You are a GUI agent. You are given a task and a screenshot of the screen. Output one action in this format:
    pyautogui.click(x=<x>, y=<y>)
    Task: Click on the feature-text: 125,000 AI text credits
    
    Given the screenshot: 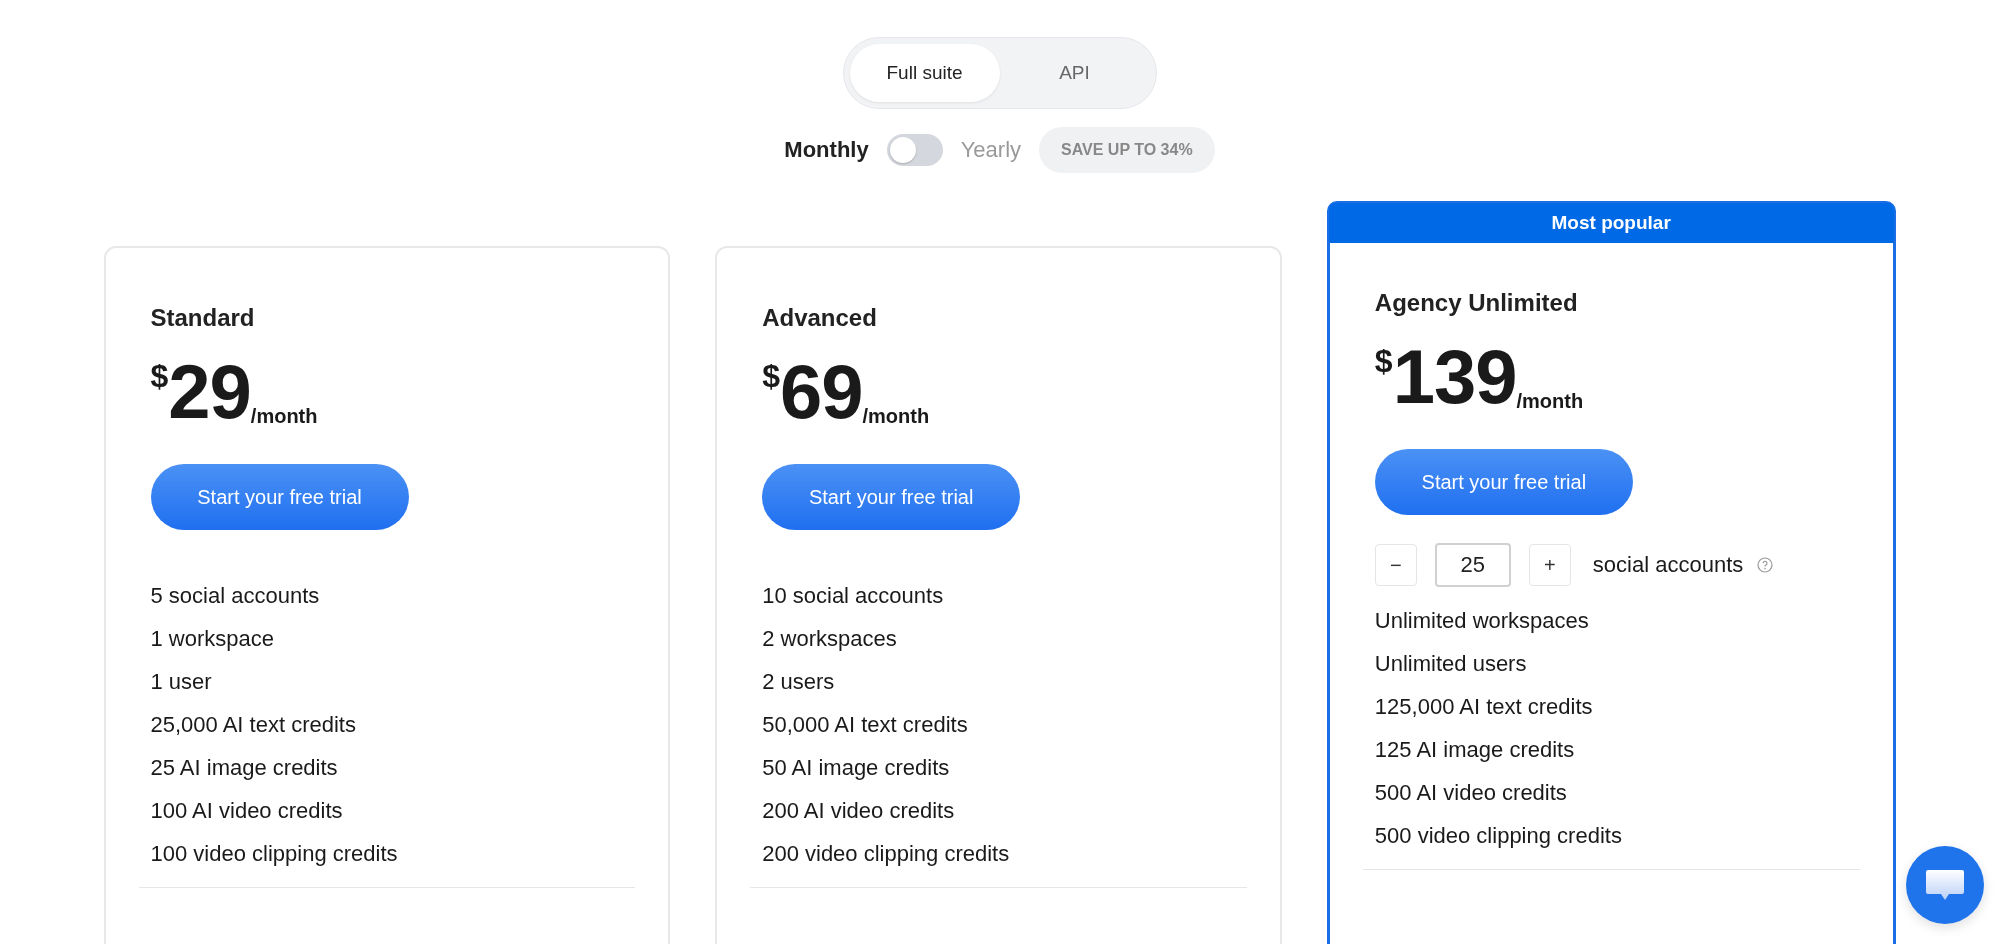 What is the action you would take?
    pyautogui.click(x=1484, y=707)
    